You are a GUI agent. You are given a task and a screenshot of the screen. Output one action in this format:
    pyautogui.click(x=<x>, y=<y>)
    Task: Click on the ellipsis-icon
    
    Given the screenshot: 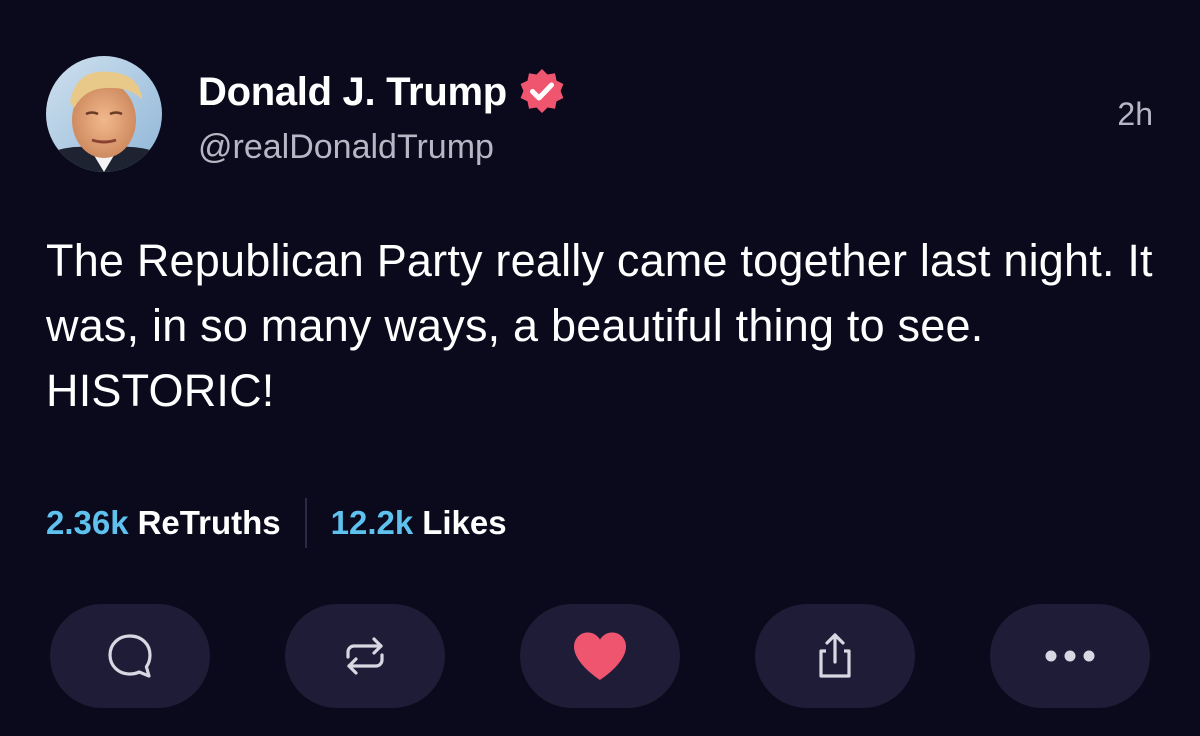 What is the action you would take?
    pyautogui.click(x=1070, y=656)
    